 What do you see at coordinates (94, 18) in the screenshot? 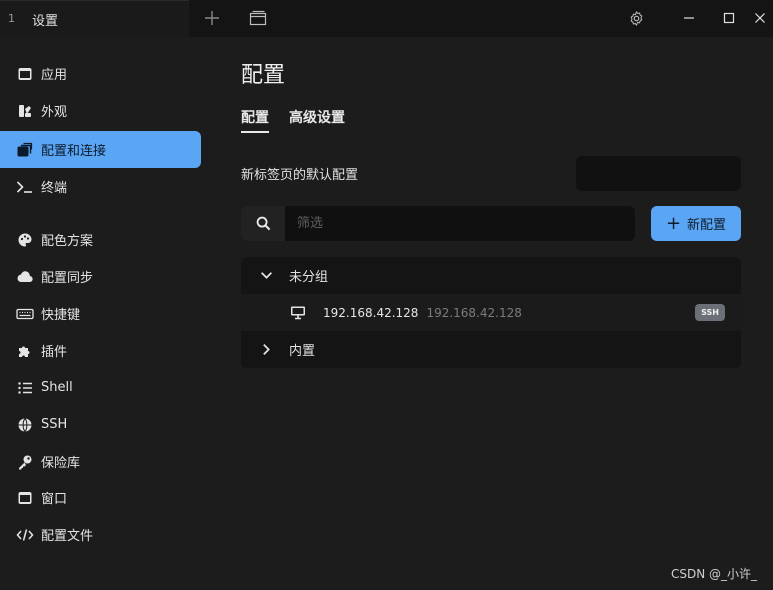
I see `tab-settings: 1 设置` at bounding box center [94, 18].